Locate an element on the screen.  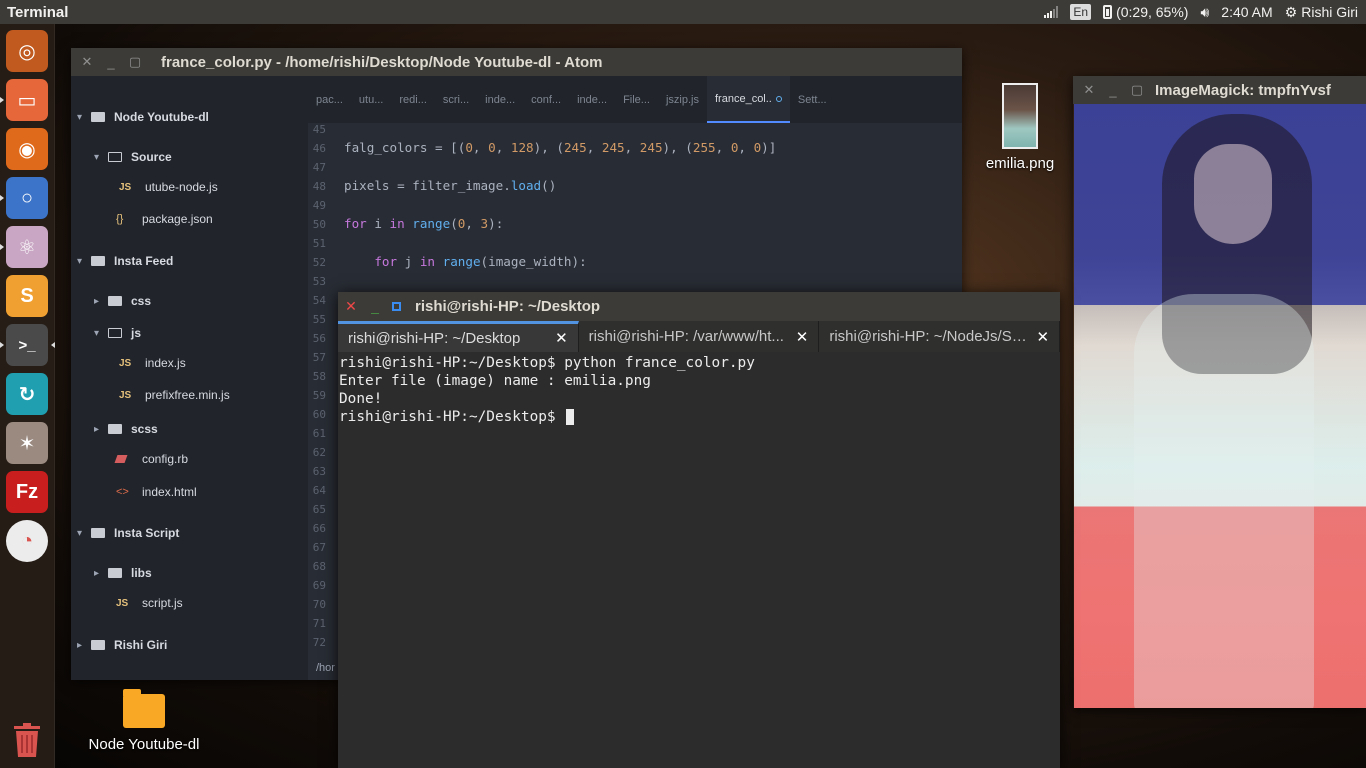
desktop-file-emilia: emilia.png is located at coordinates (1020, 127).